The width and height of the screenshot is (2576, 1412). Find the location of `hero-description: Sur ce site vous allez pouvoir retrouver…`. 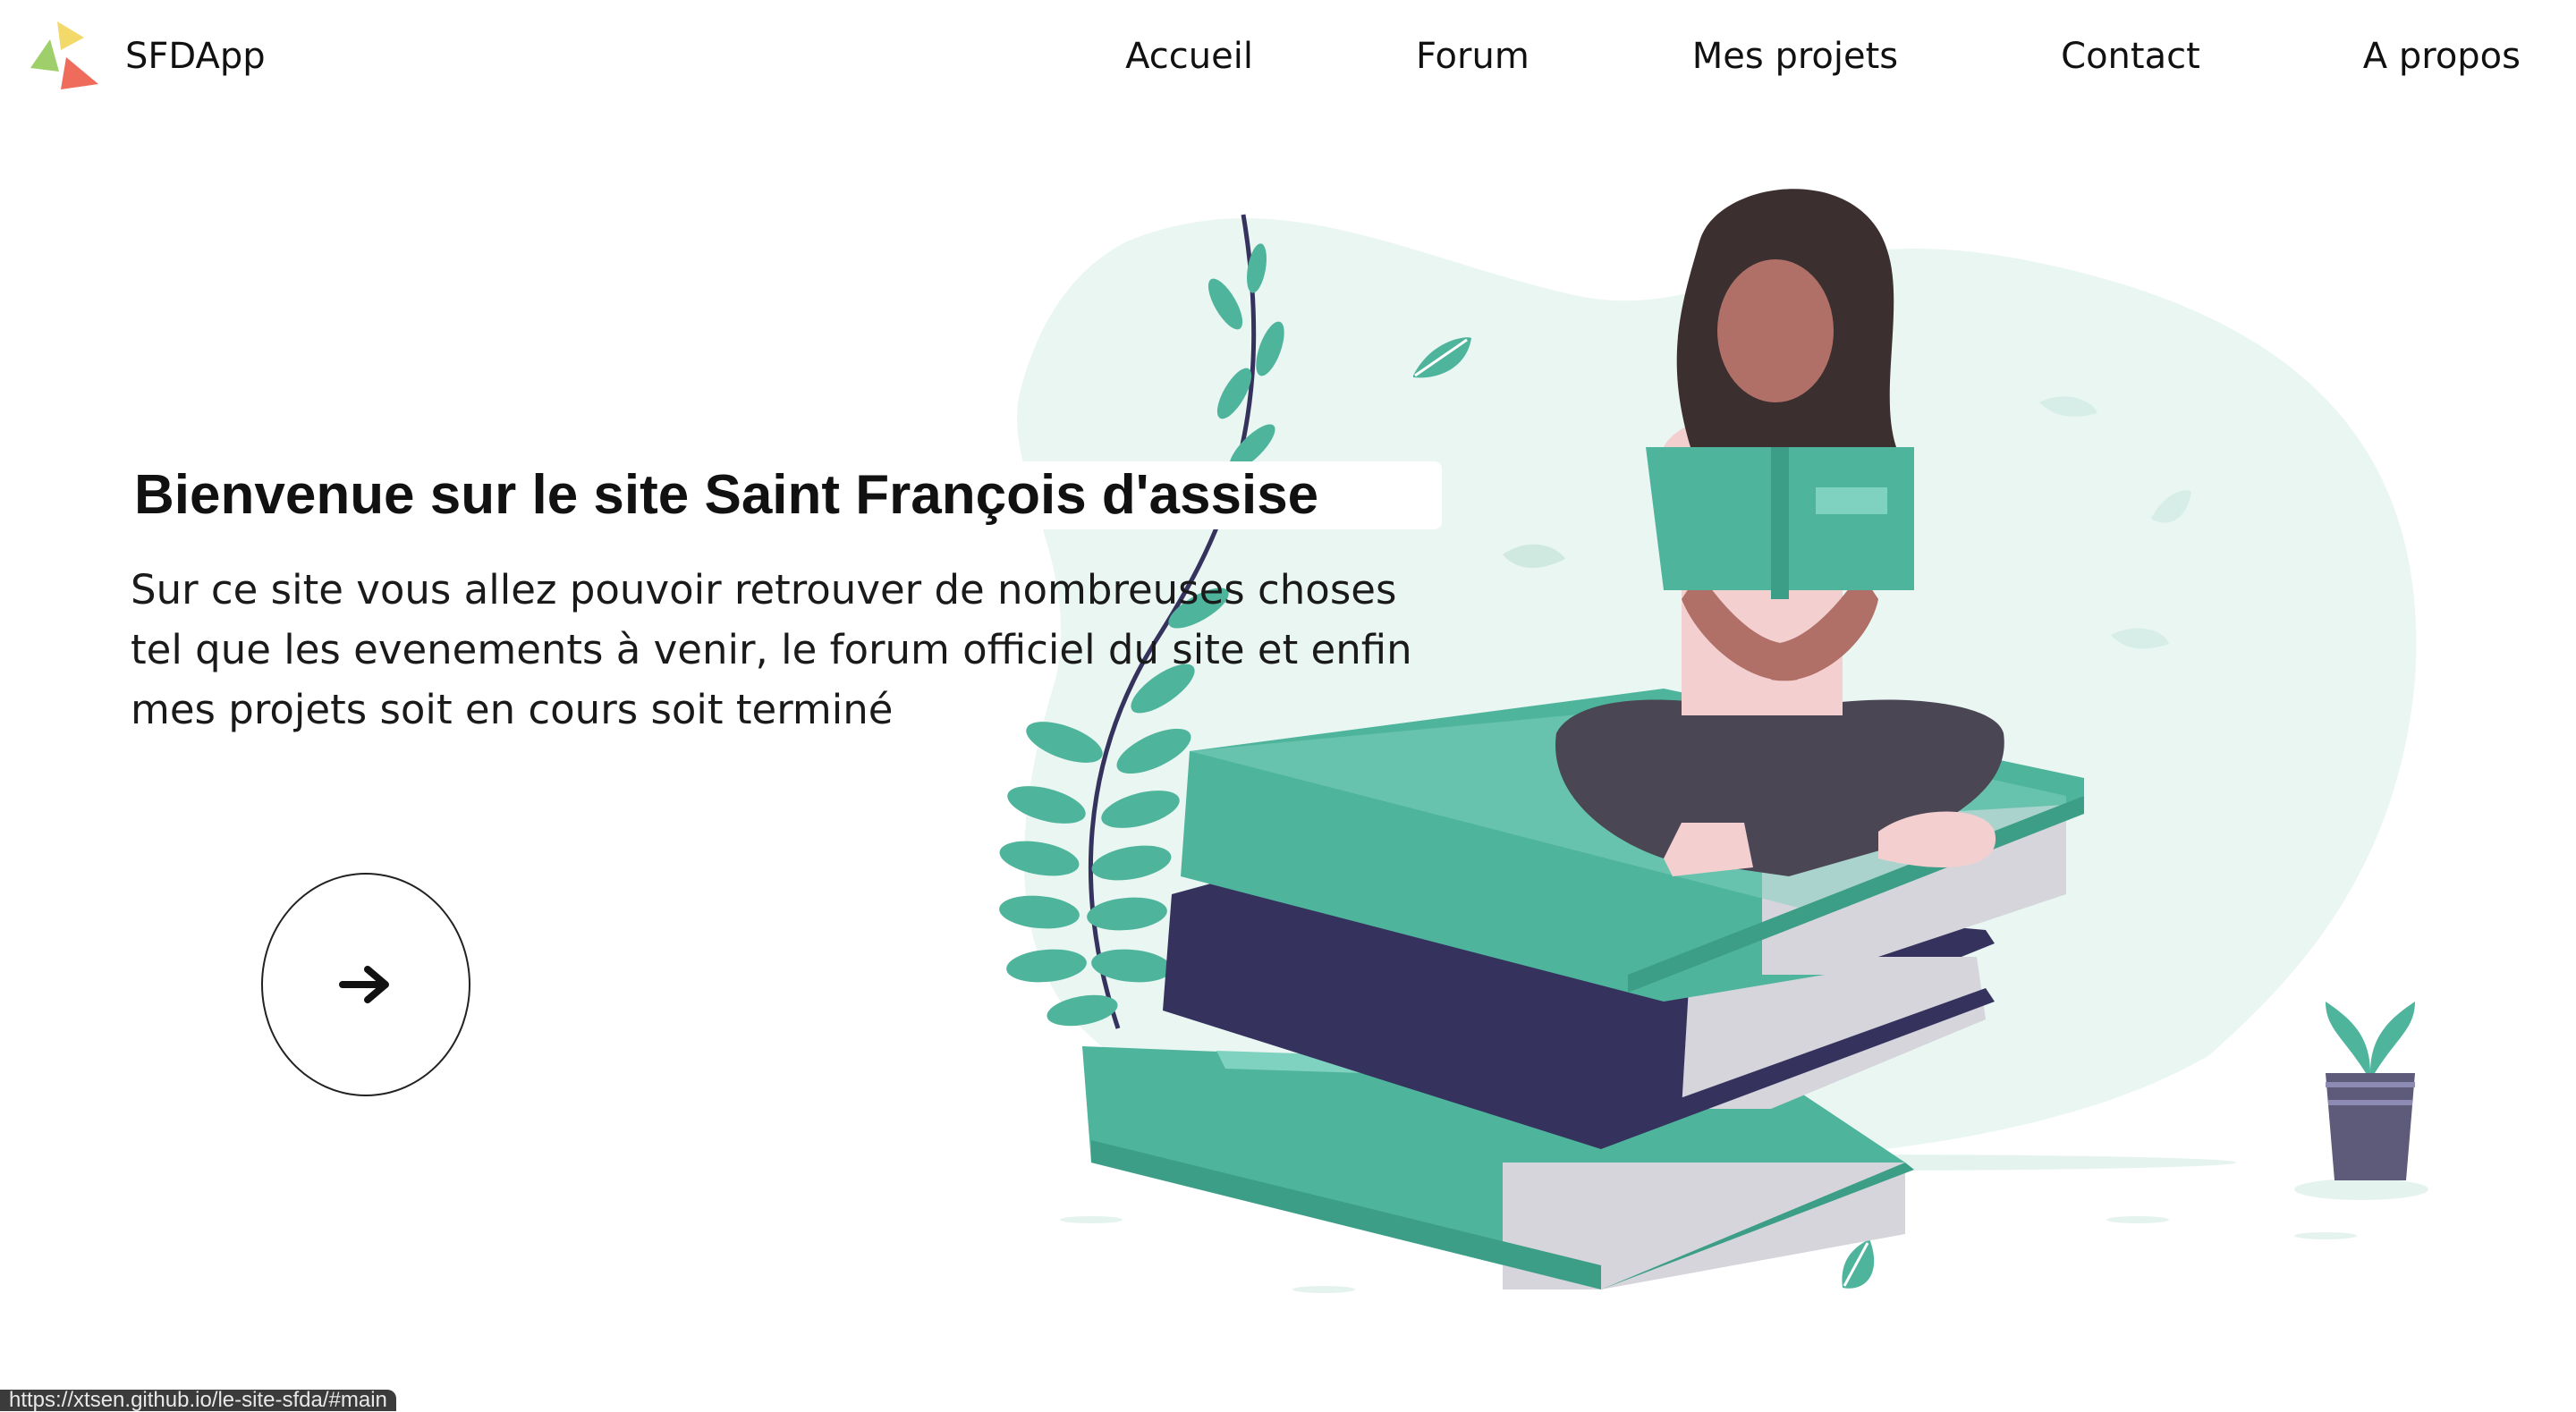

hero-description: Sur ce site vous allez pouvoir retrouver… is located at coordinates (771, 649).